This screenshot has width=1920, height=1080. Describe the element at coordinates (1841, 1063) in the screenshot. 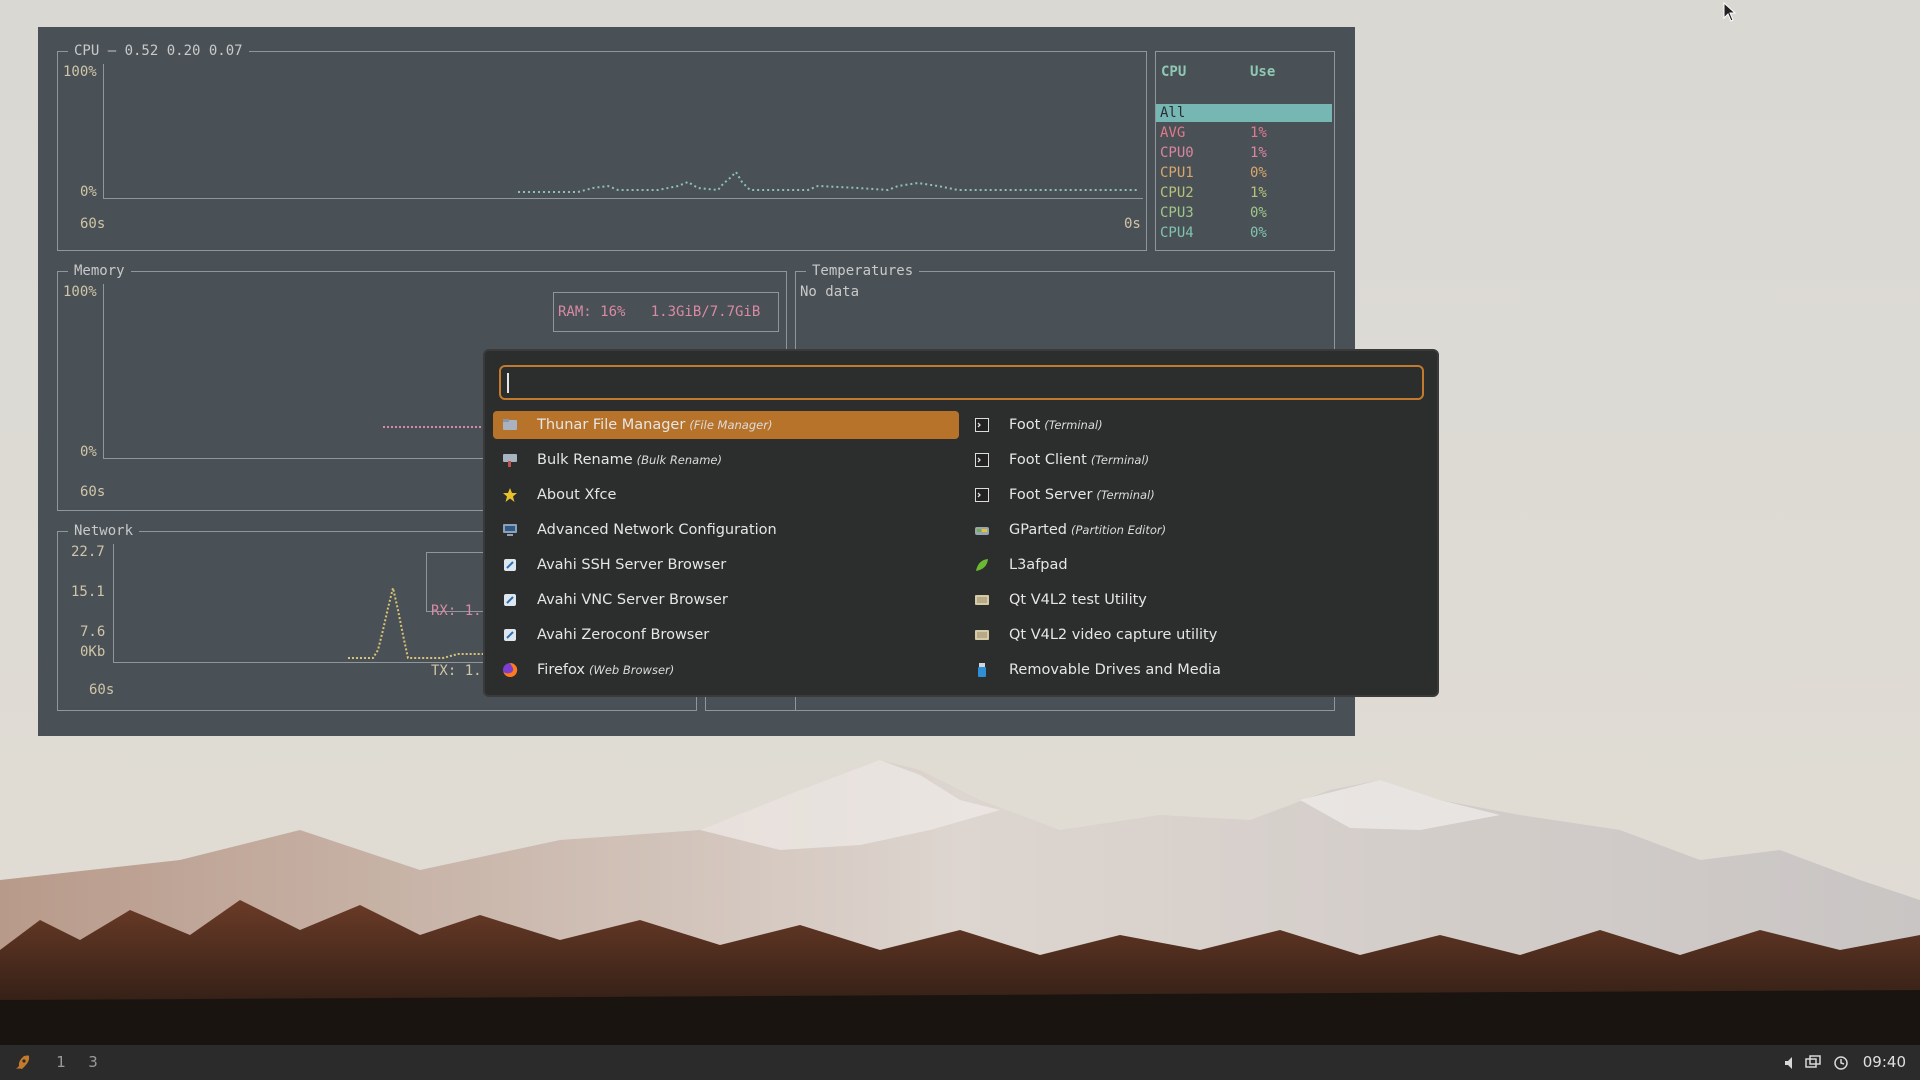

I see `clock-icon` at that location.